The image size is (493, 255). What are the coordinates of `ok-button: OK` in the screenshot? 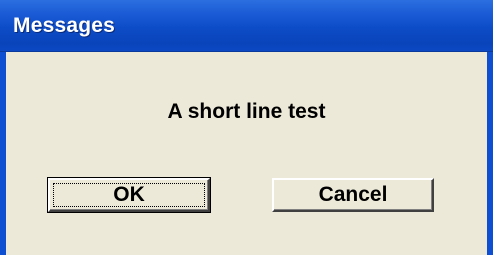 It's located at (129, 195).